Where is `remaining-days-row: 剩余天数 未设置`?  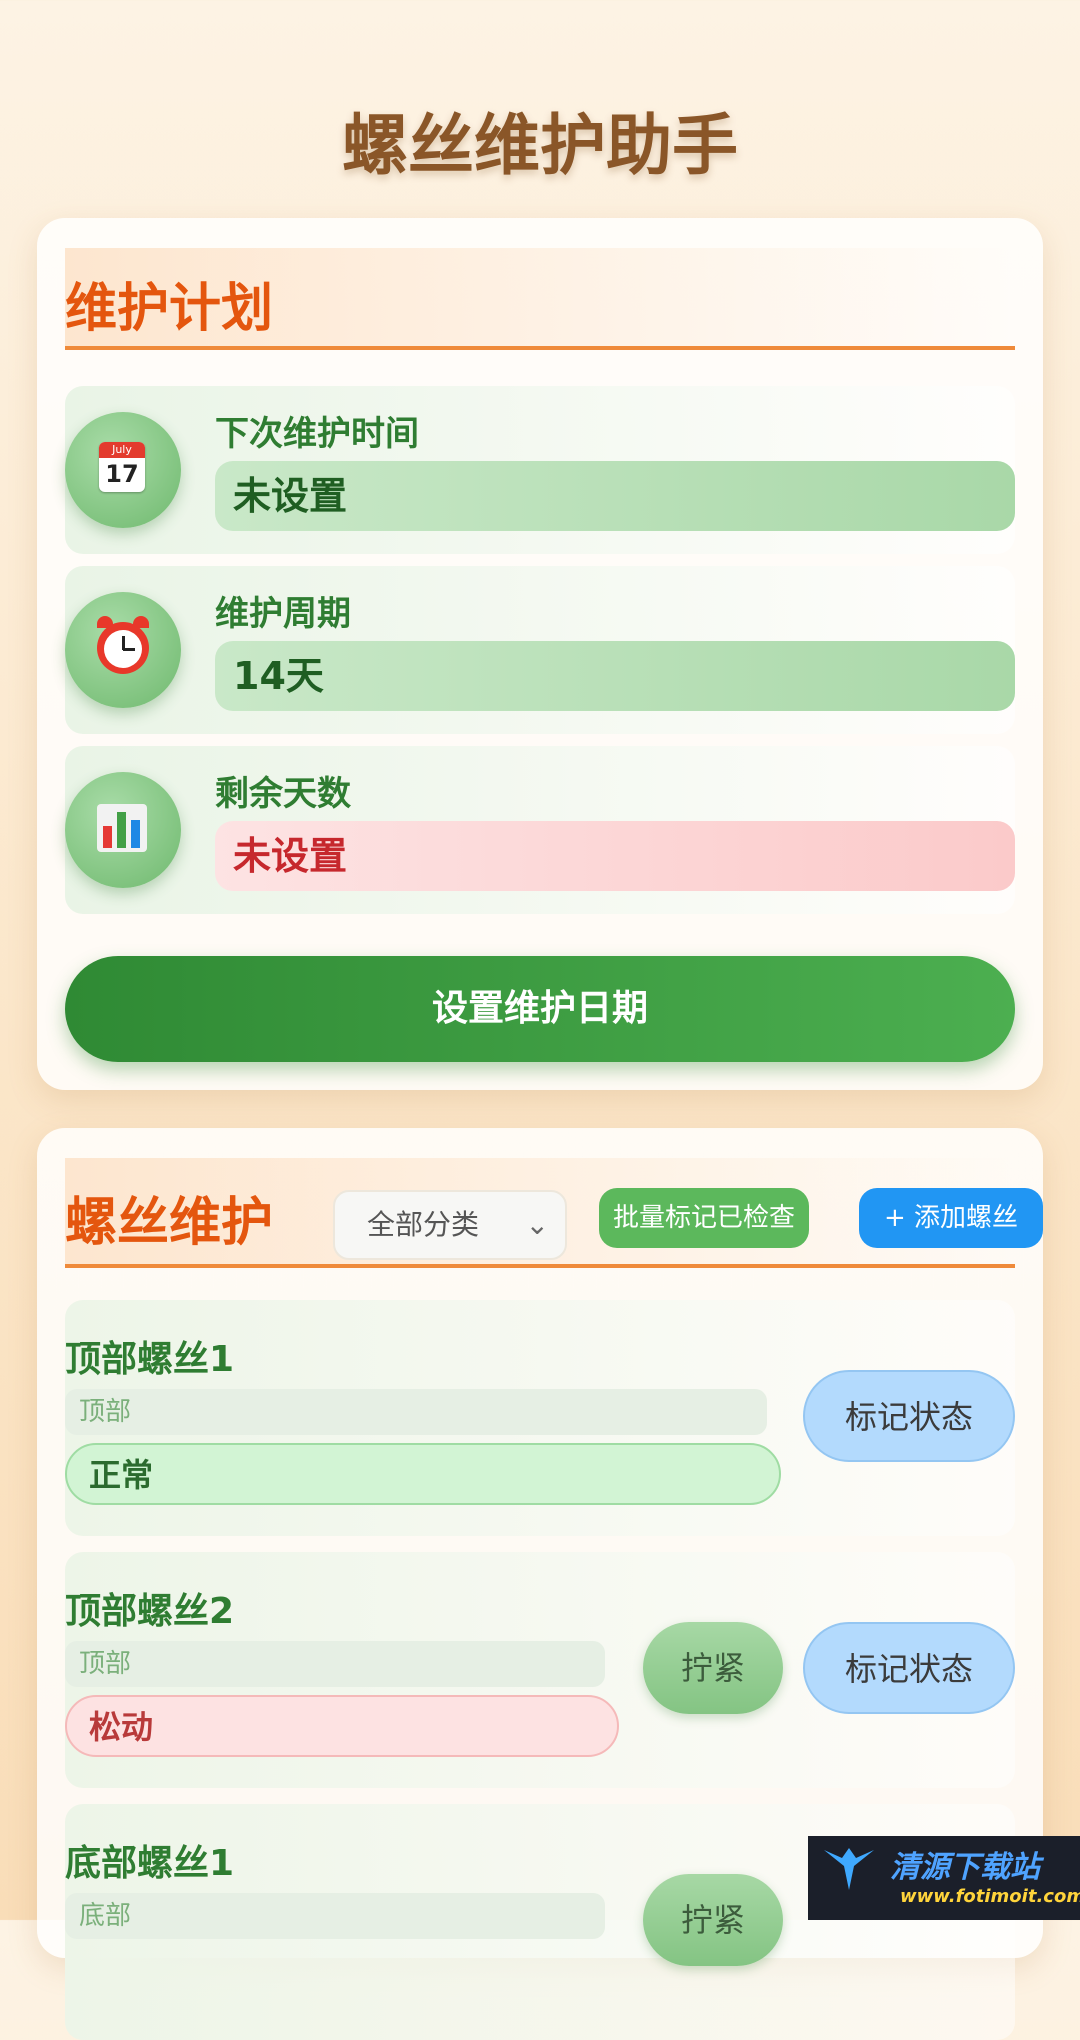
remaining-days-row: 剩余天数 未设置 is located at coordinates (540, 830).